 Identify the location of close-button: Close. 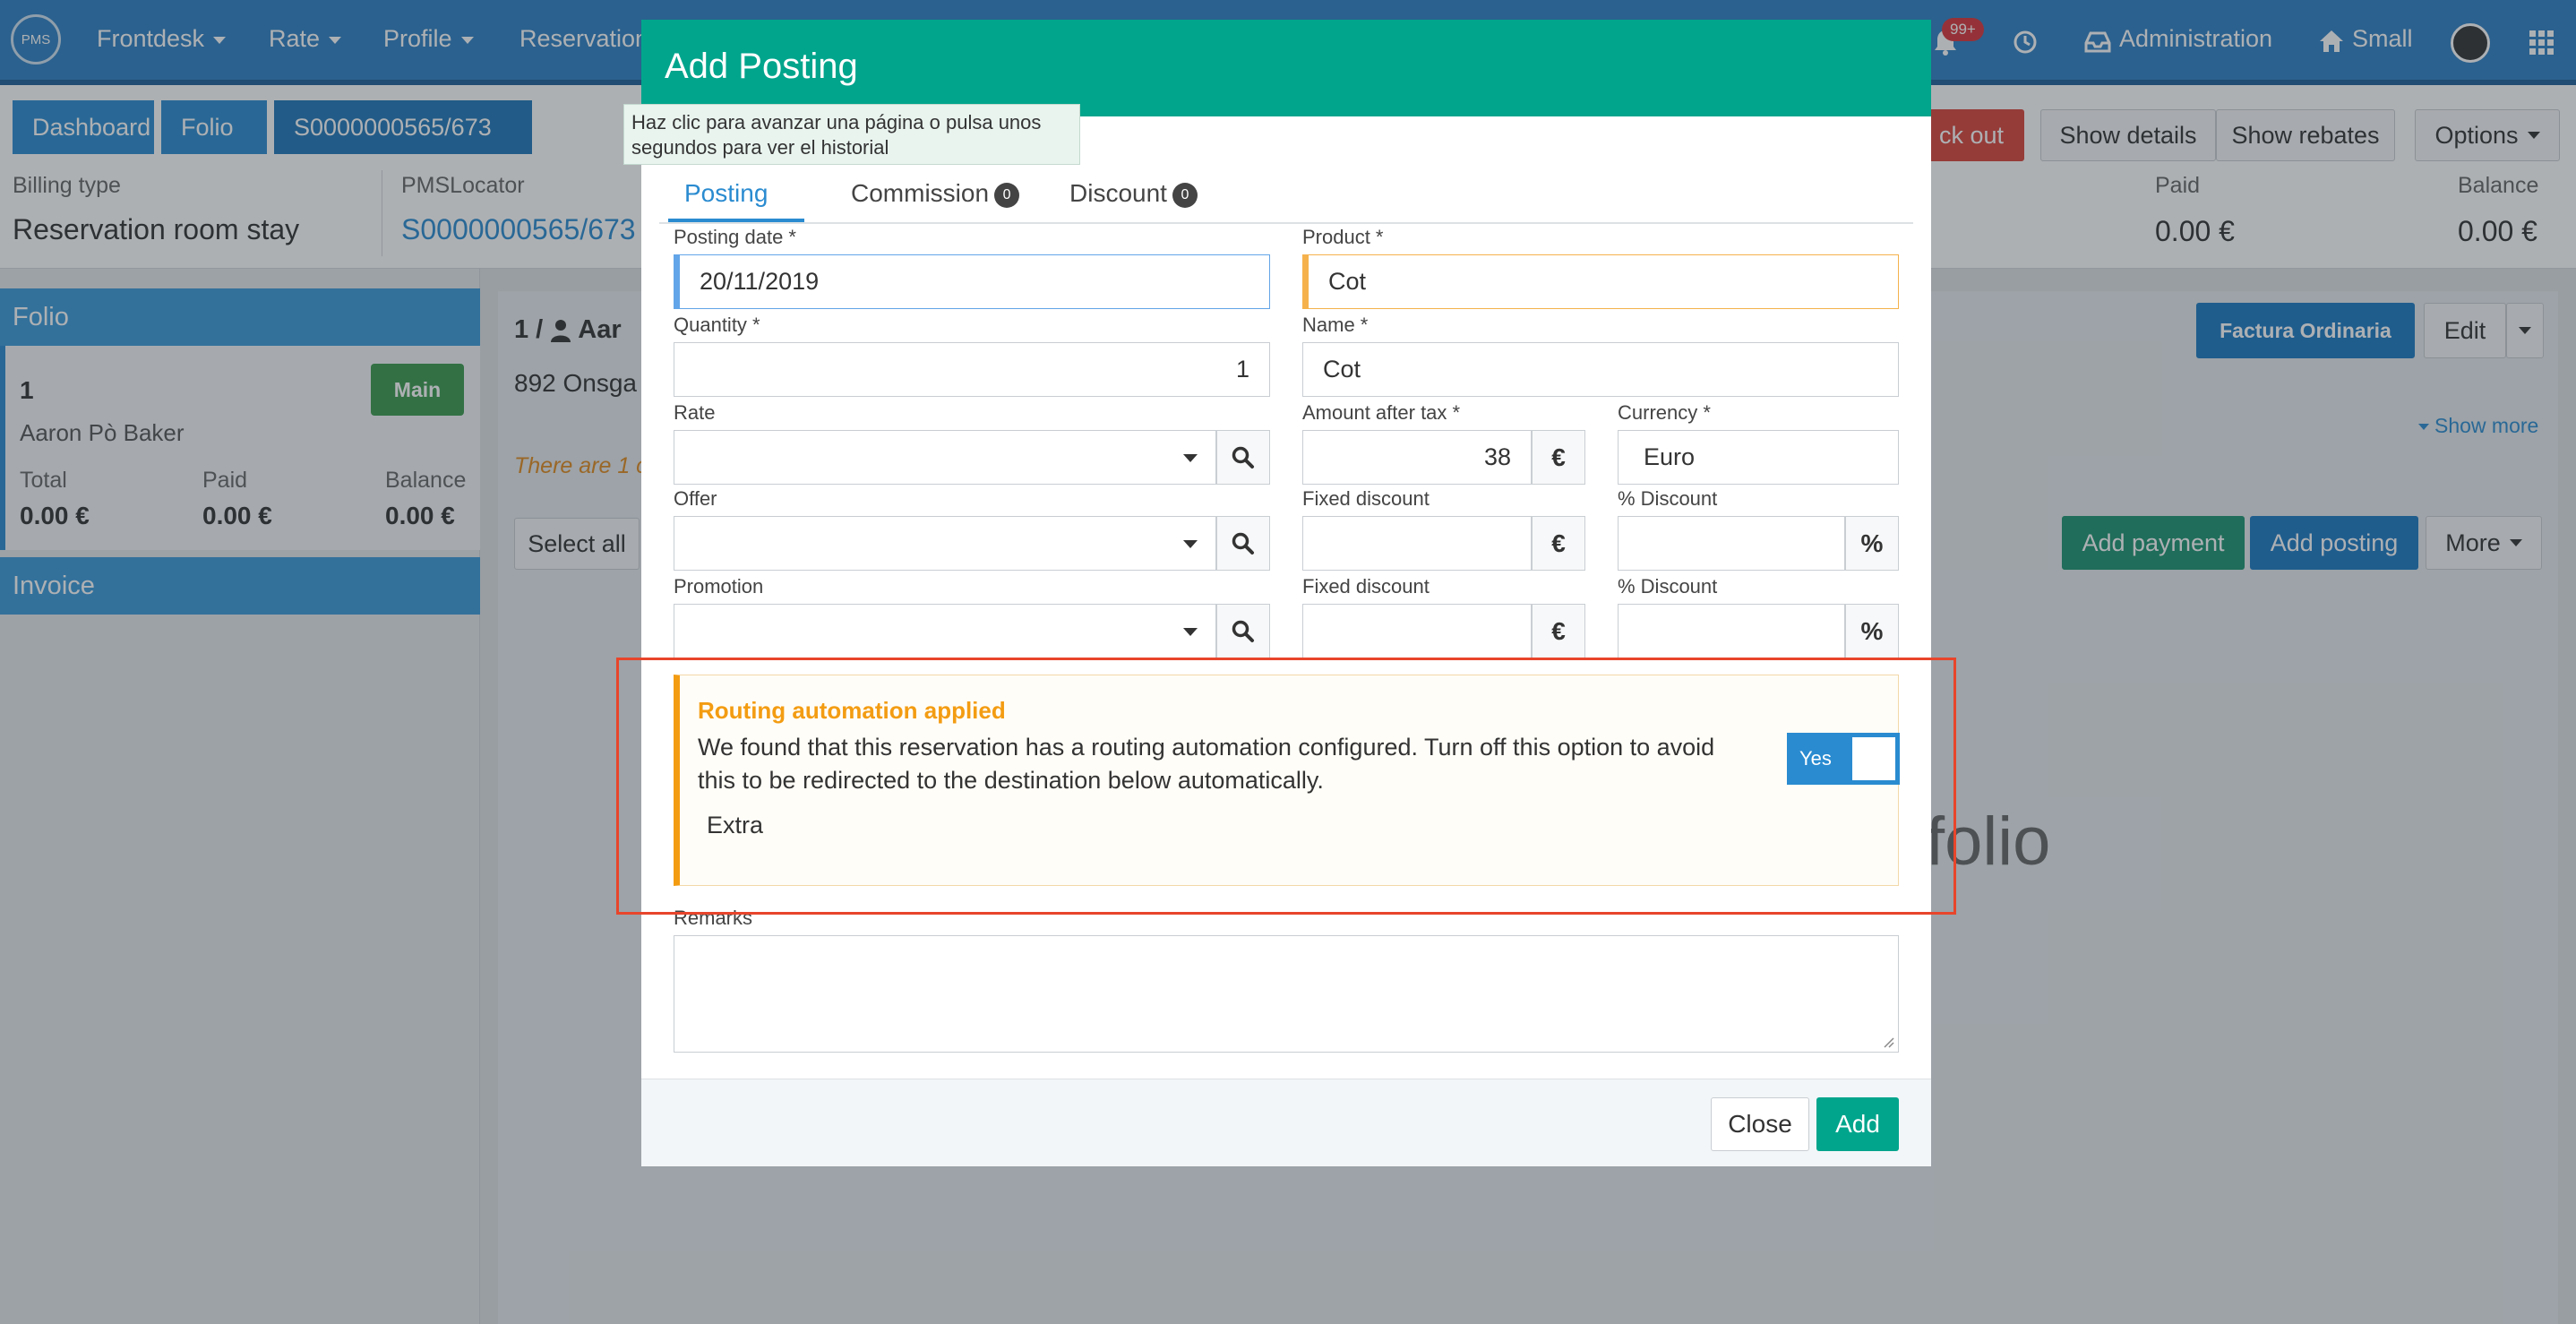
(1760, 1124).